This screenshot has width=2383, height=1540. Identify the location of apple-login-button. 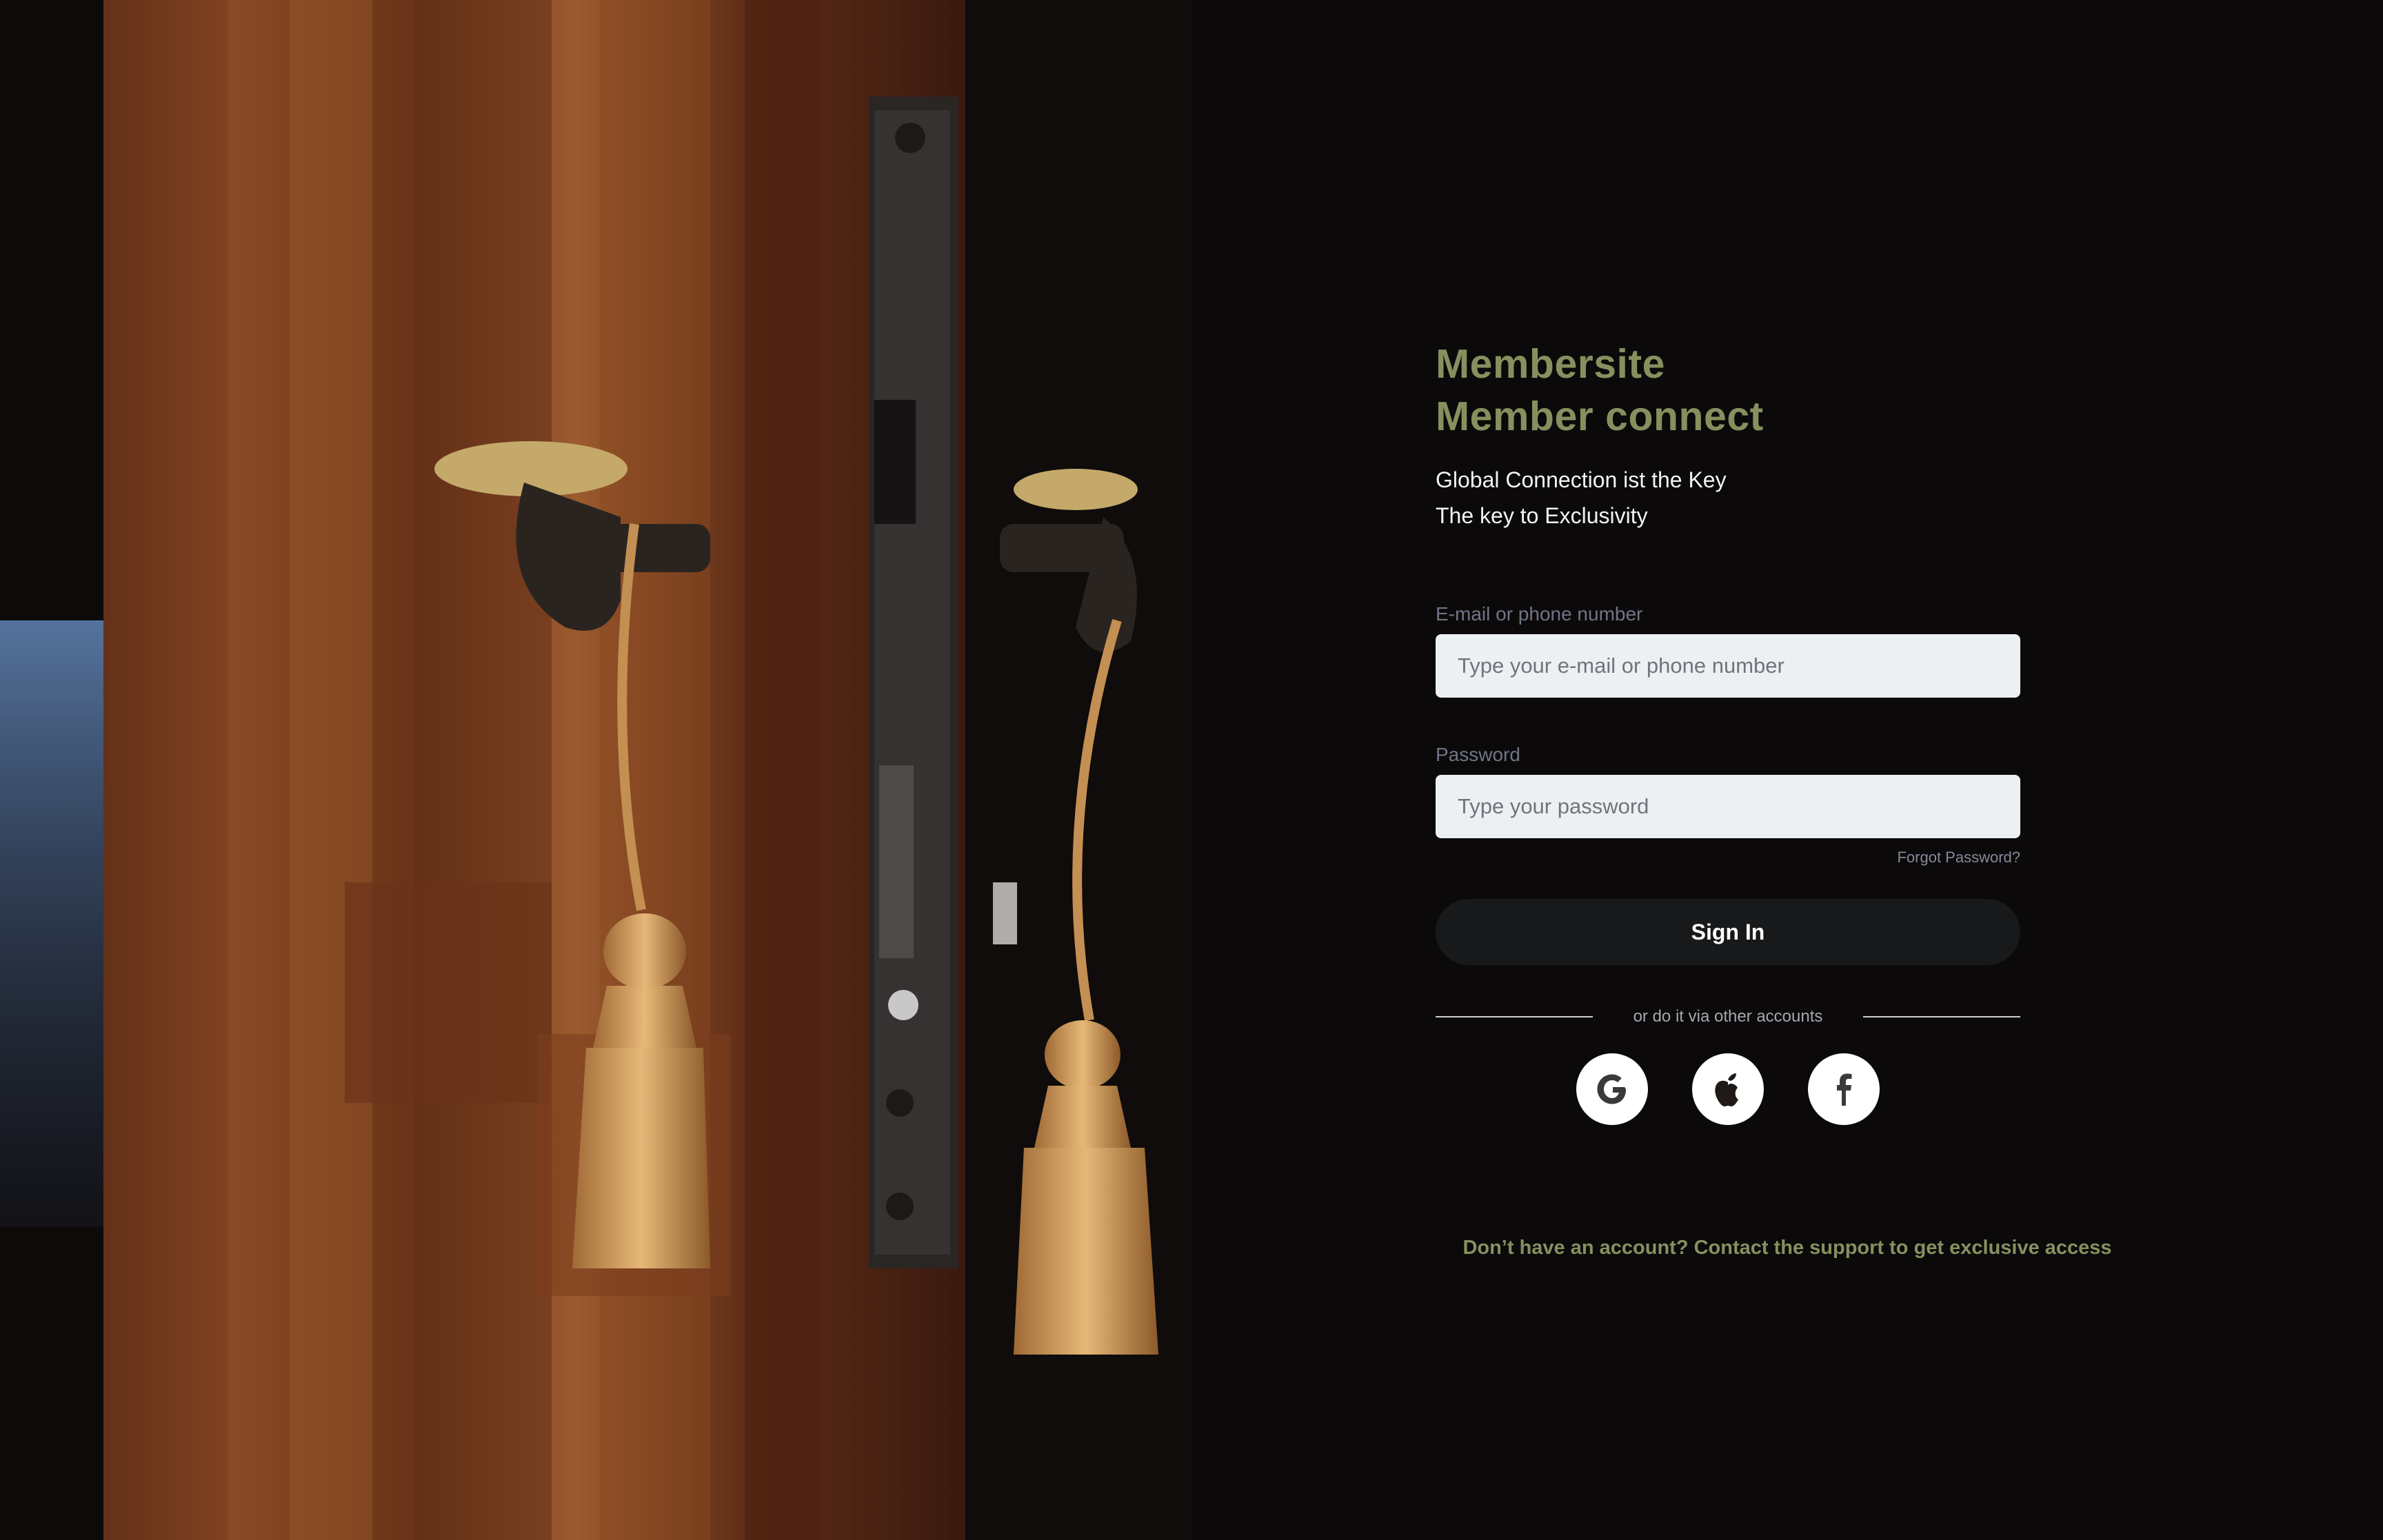
(1728, 1089).